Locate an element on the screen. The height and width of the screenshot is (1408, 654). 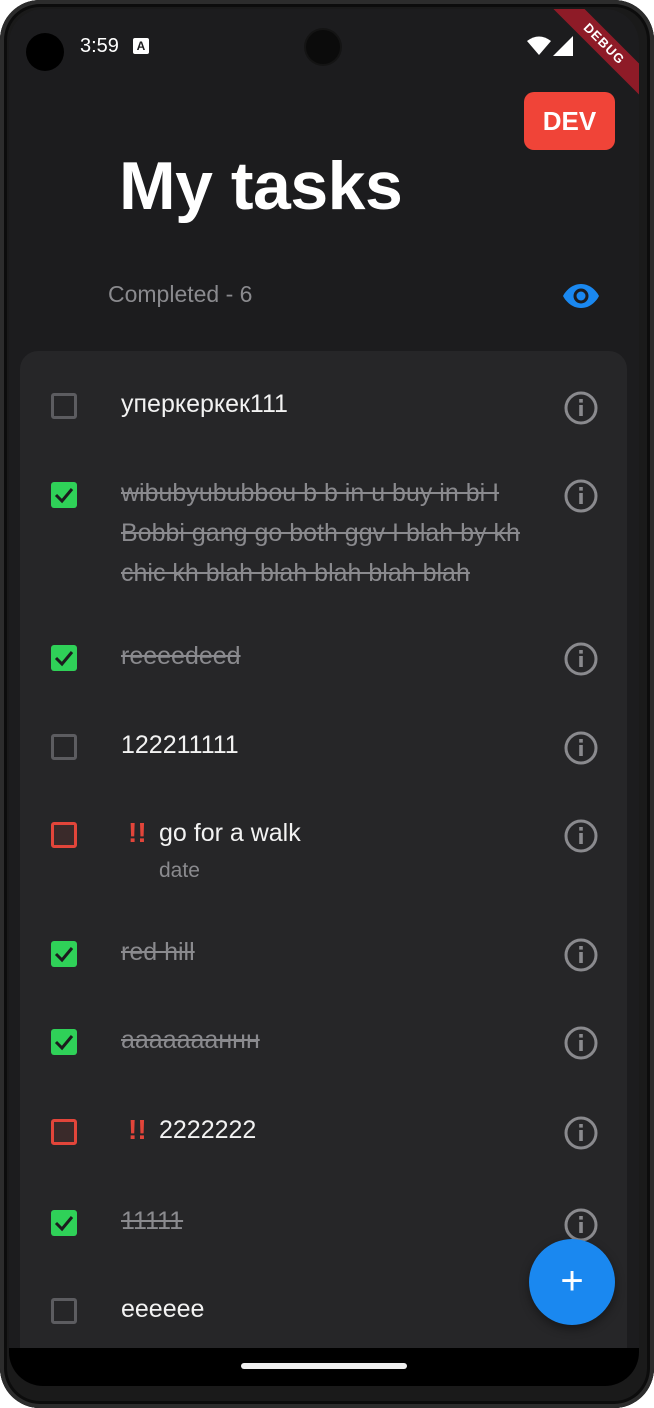
wifi-icon is located at coordinates (539, 45).